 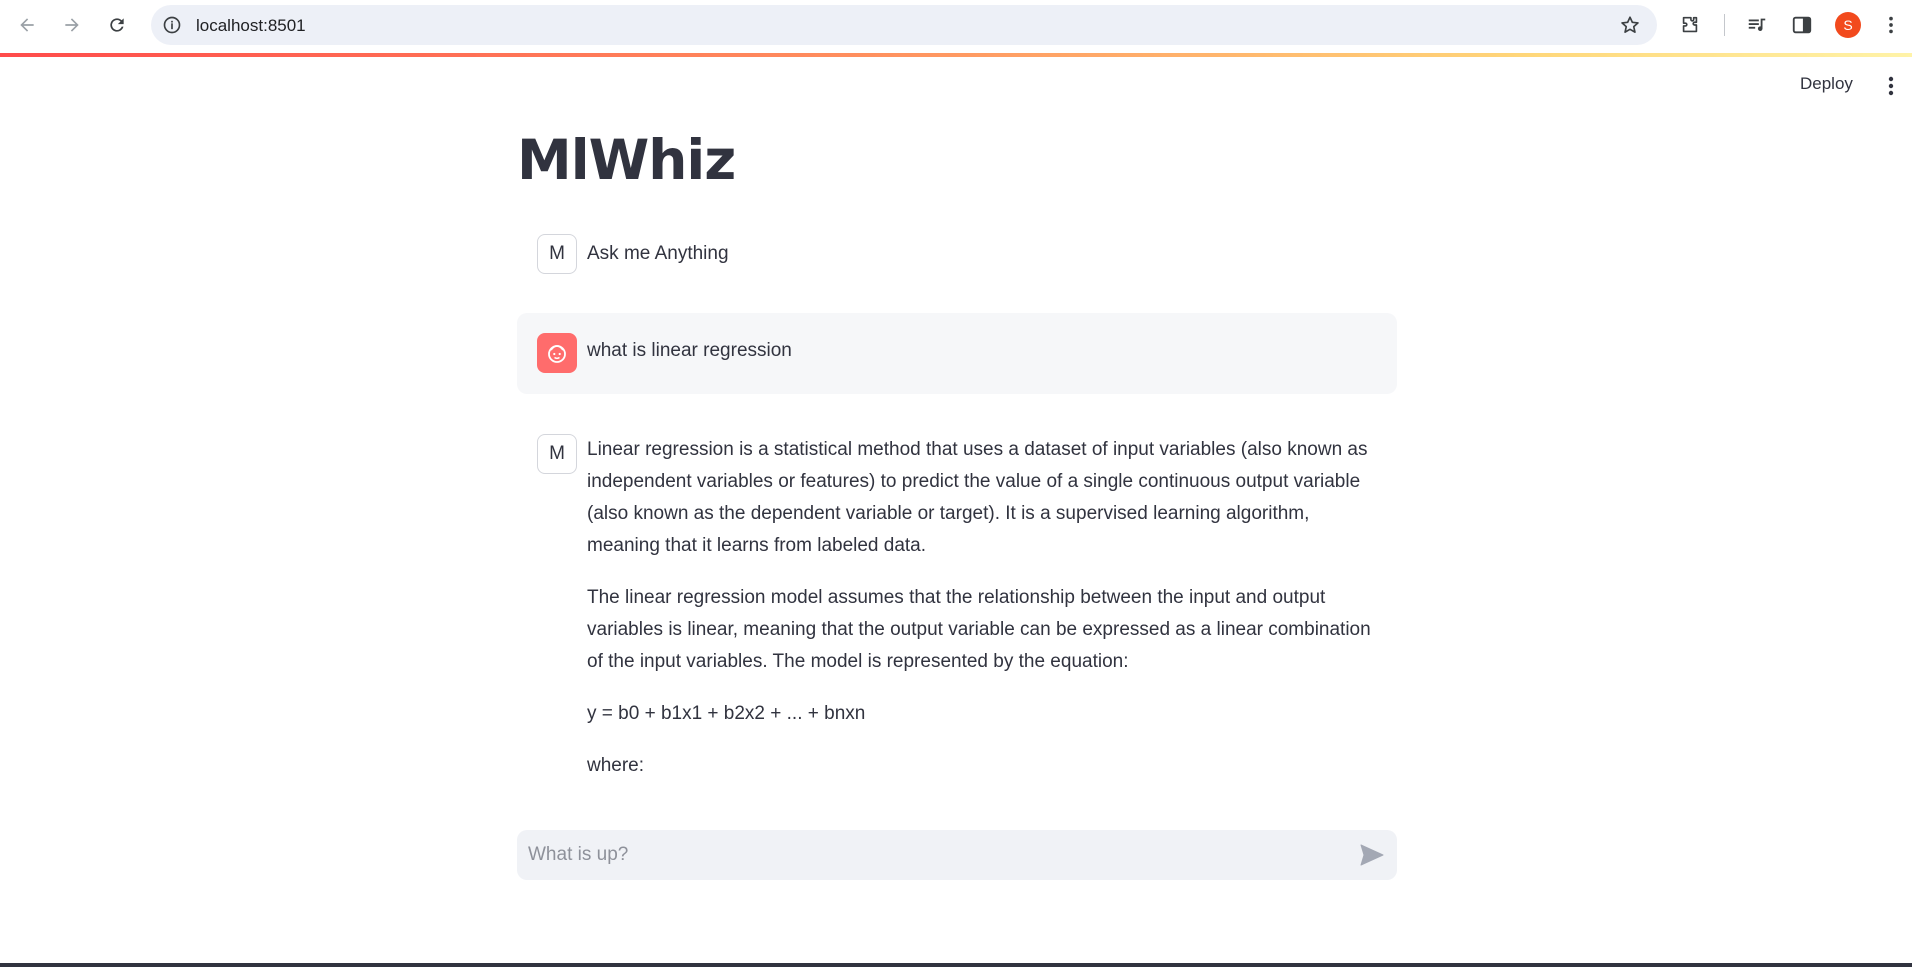 I want to click on back-button, so click(x=27, y=25).